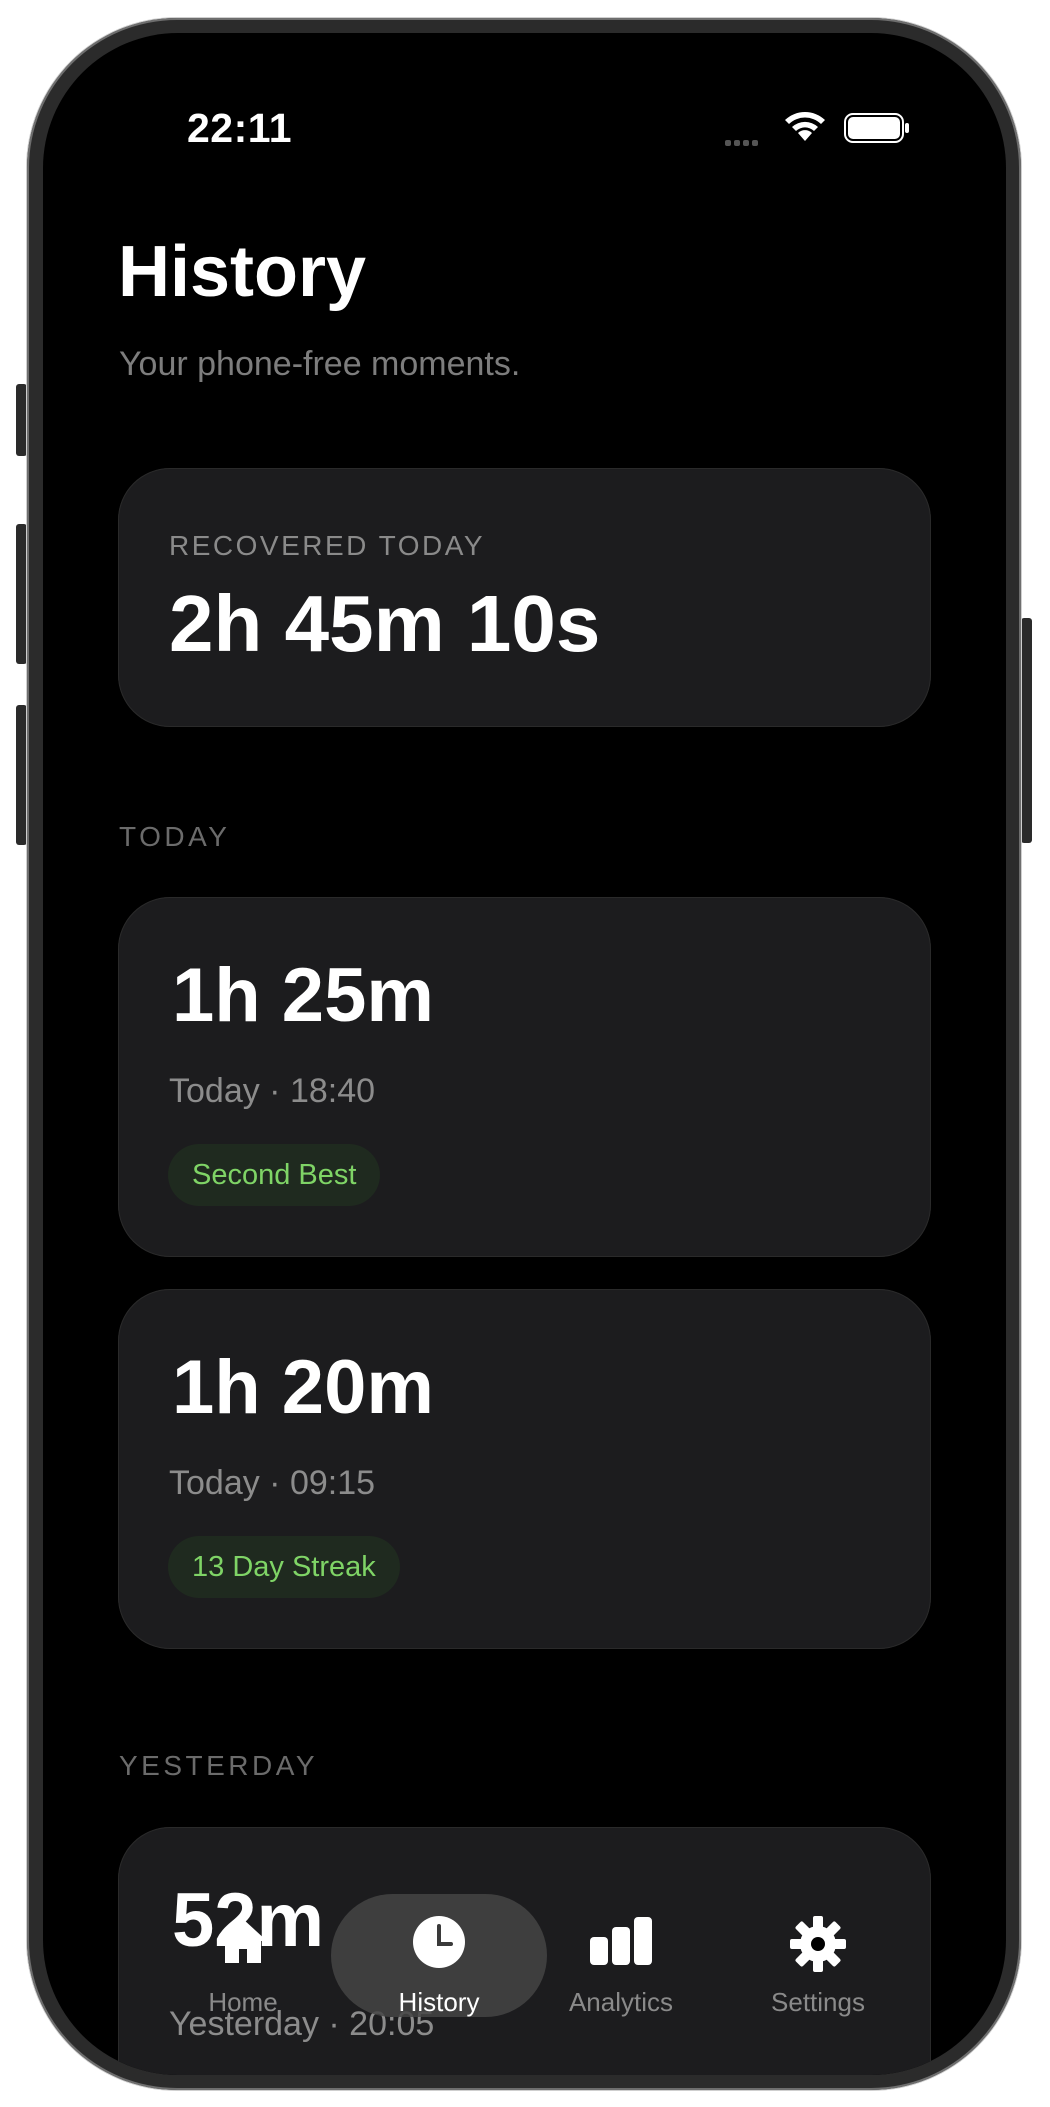 The width and height of the screenshot is (1050, 2107). What do you see at coordinates (327, 545) in the screenshot?
I see `recovered-today-label: RECOVERED TODAY` at bounding box center [327, 545].